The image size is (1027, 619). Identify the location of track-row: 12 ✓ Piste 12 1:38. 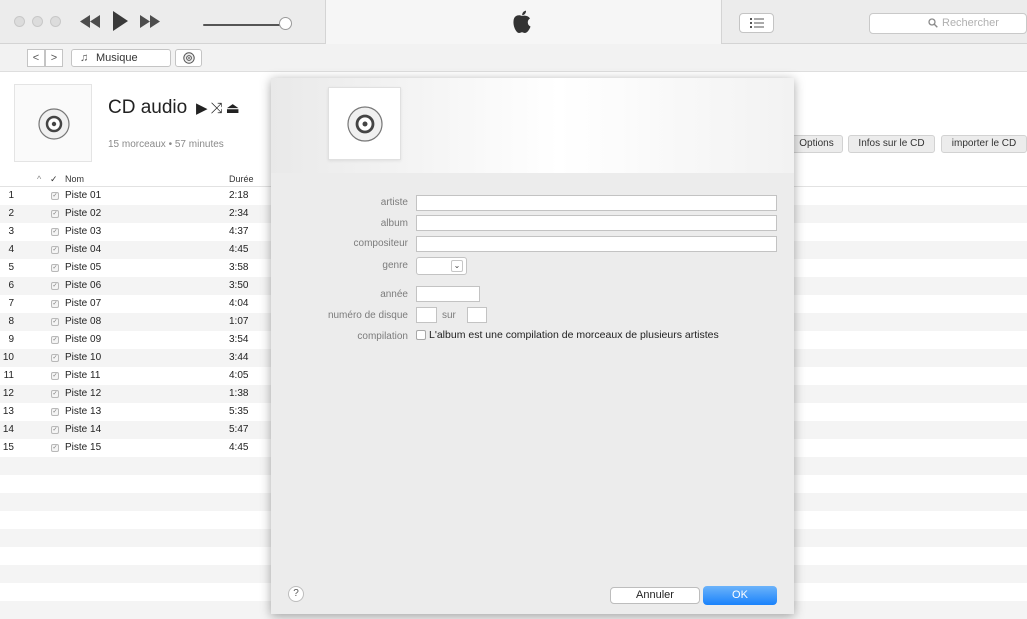
(140, 394).